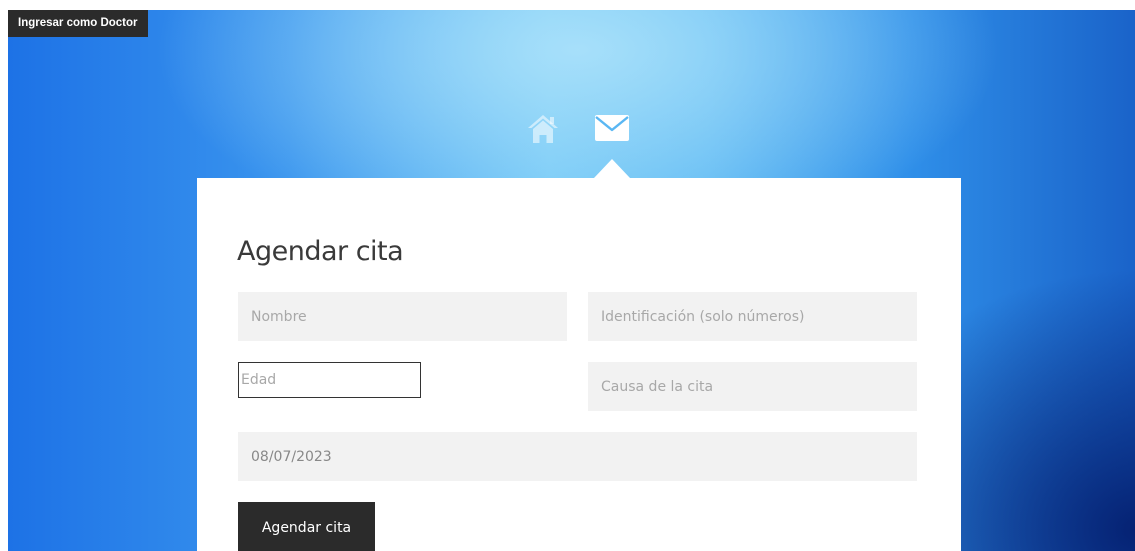 The width and height of the screenshot is (1135, 551). Describe the element at coordinates (577, 456) in the screenshot. I see `fecha-input` at that location.